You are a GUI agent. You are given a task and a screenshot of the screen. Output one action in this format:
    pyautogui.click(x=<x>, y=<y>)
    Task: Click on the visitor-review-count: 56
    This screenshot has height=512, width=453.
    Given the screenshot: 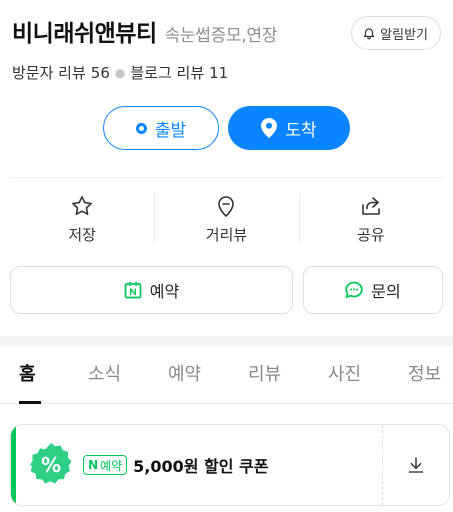 What is the action you would take?
    pyautogui.click(x=100, y=73)
    